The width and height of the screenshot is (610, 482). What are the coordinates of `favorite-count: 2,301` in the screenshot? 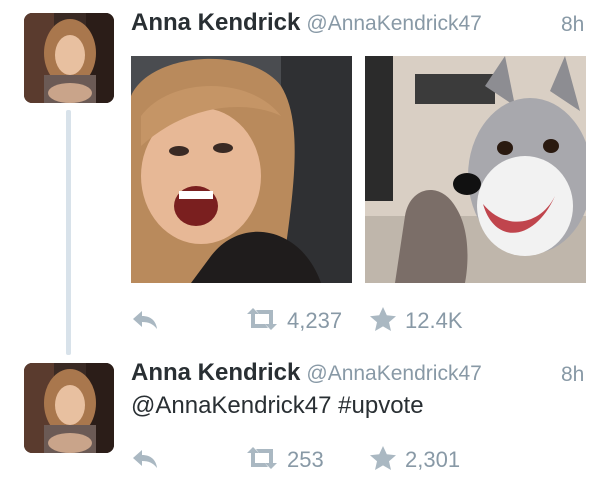 It's located at (433, 459).